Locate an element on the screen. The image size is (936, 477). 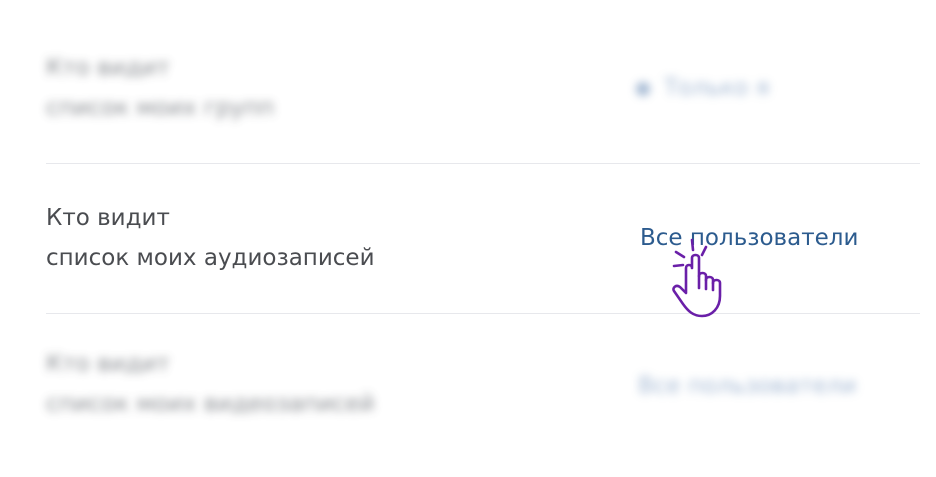
row-label-line2: список моих групп is located at coordinates (160, 108).